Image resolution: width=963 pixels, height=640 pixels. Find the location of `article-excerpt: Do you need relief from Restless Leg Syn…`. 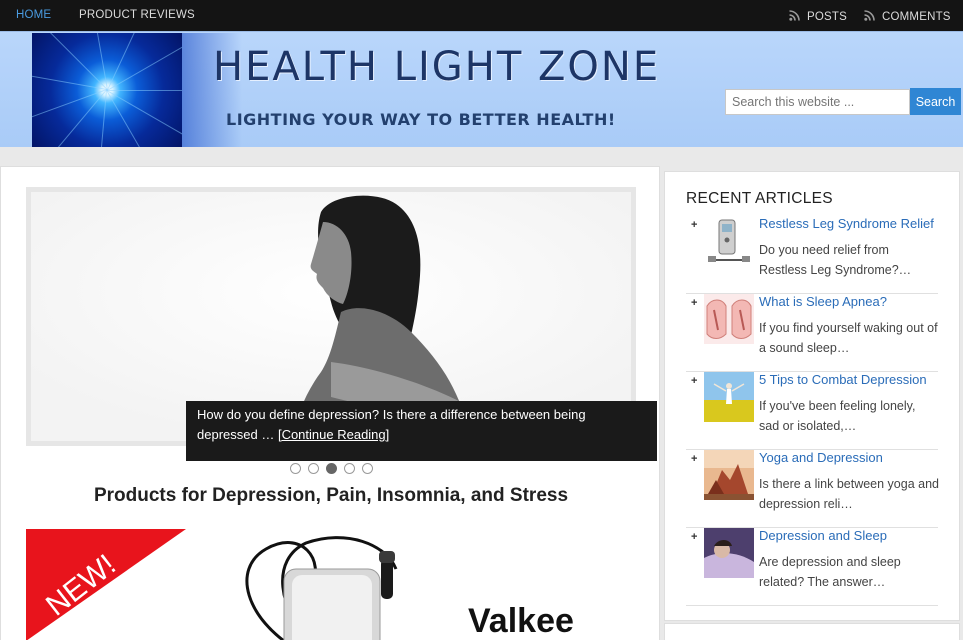

article-excerpt: Do you need relief from Restless Leg Syn… is located at coordinates (835, 260).